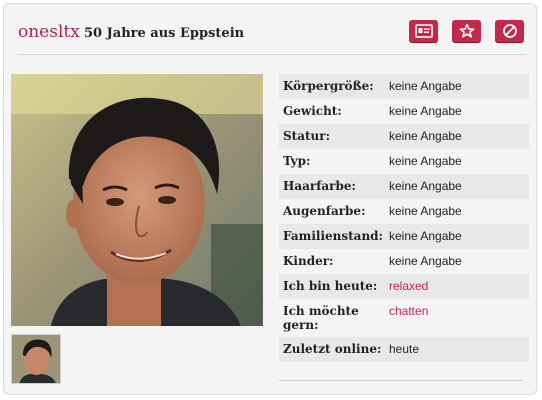 Image resolution: width=542 pixels, height=400 pixels. I want to click on detail-value-link: relaxed, so click(406, 283).